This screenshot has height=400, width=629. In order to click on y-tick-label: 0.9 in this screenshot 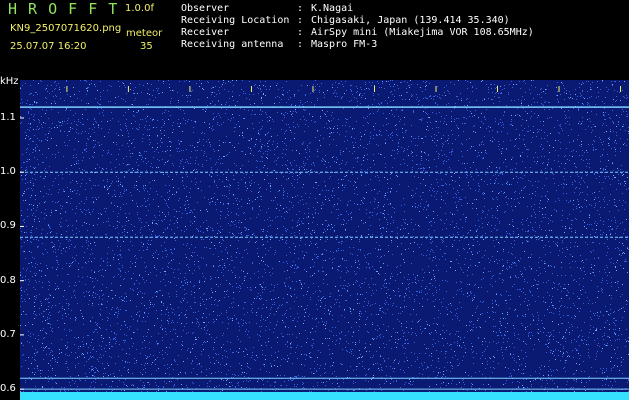, I will do `click(8, 226)`.